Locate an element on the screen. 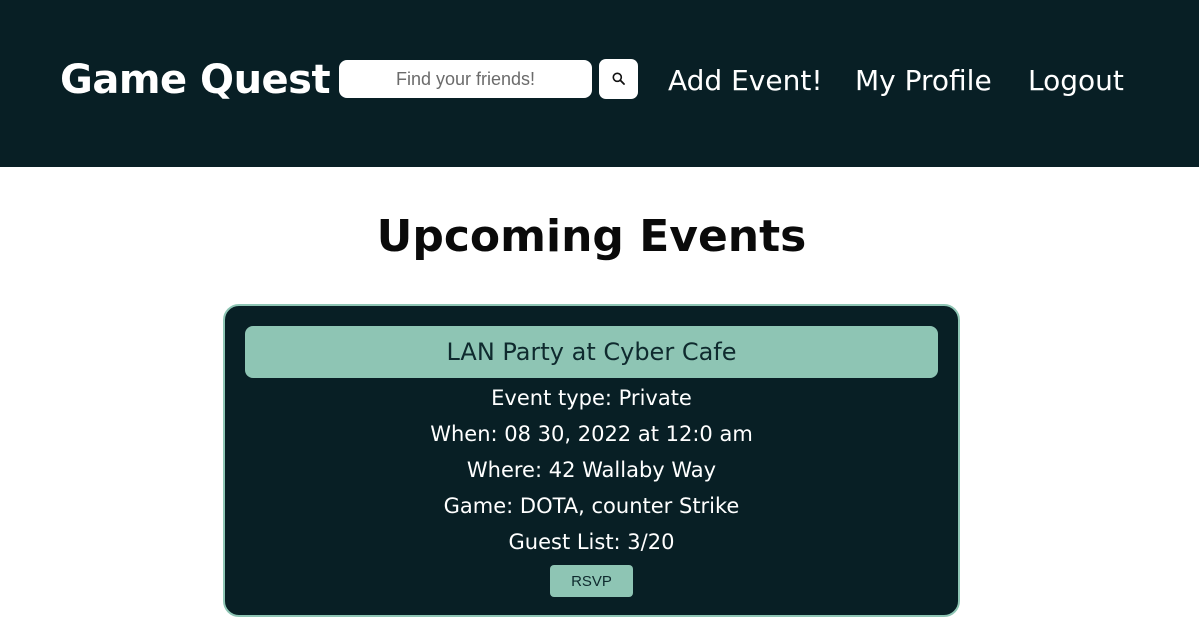 The height and width of the screenshot is (637, 1199). nav-link-add-event: Add Event! is located at coordinates (745, 81).